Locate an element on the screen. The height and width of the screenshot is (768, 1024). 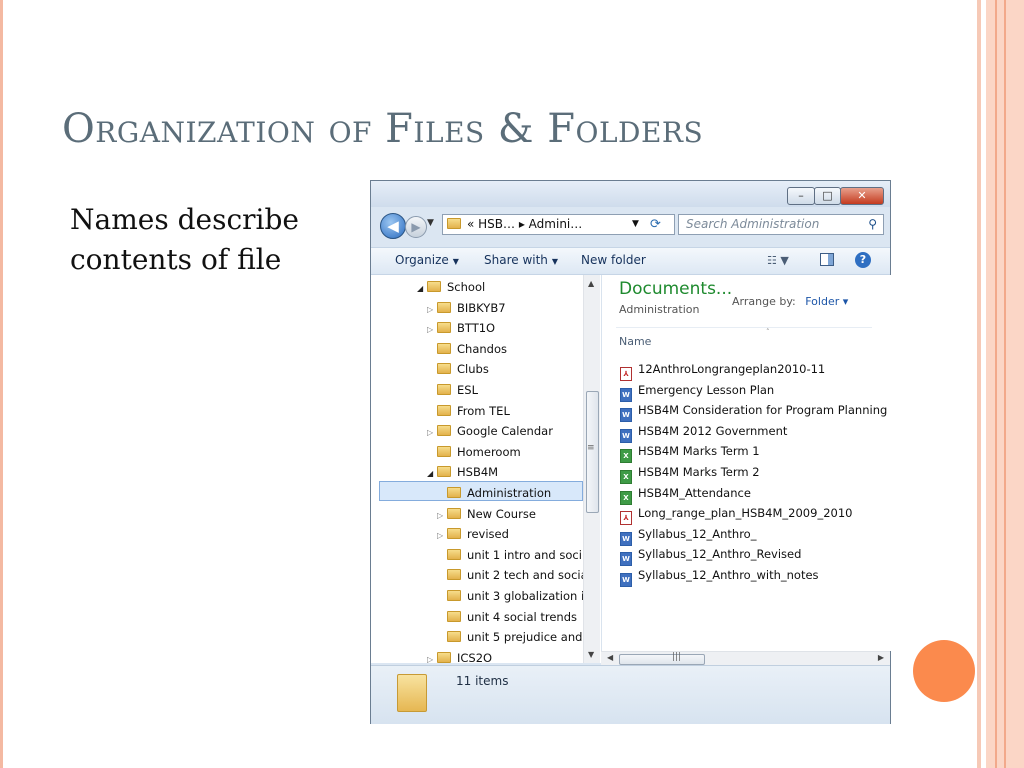
nav-item: unit 2 tech and socia is located at coordinates (512, 575).